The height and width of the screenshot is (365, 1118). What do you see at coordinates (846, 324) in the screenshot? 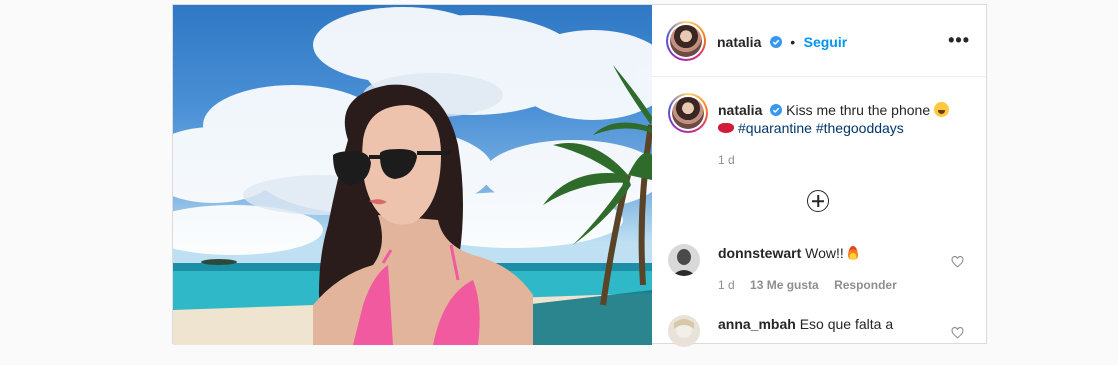
I see `comment-body: Eso que falta a` at bounding box center [846, 324].